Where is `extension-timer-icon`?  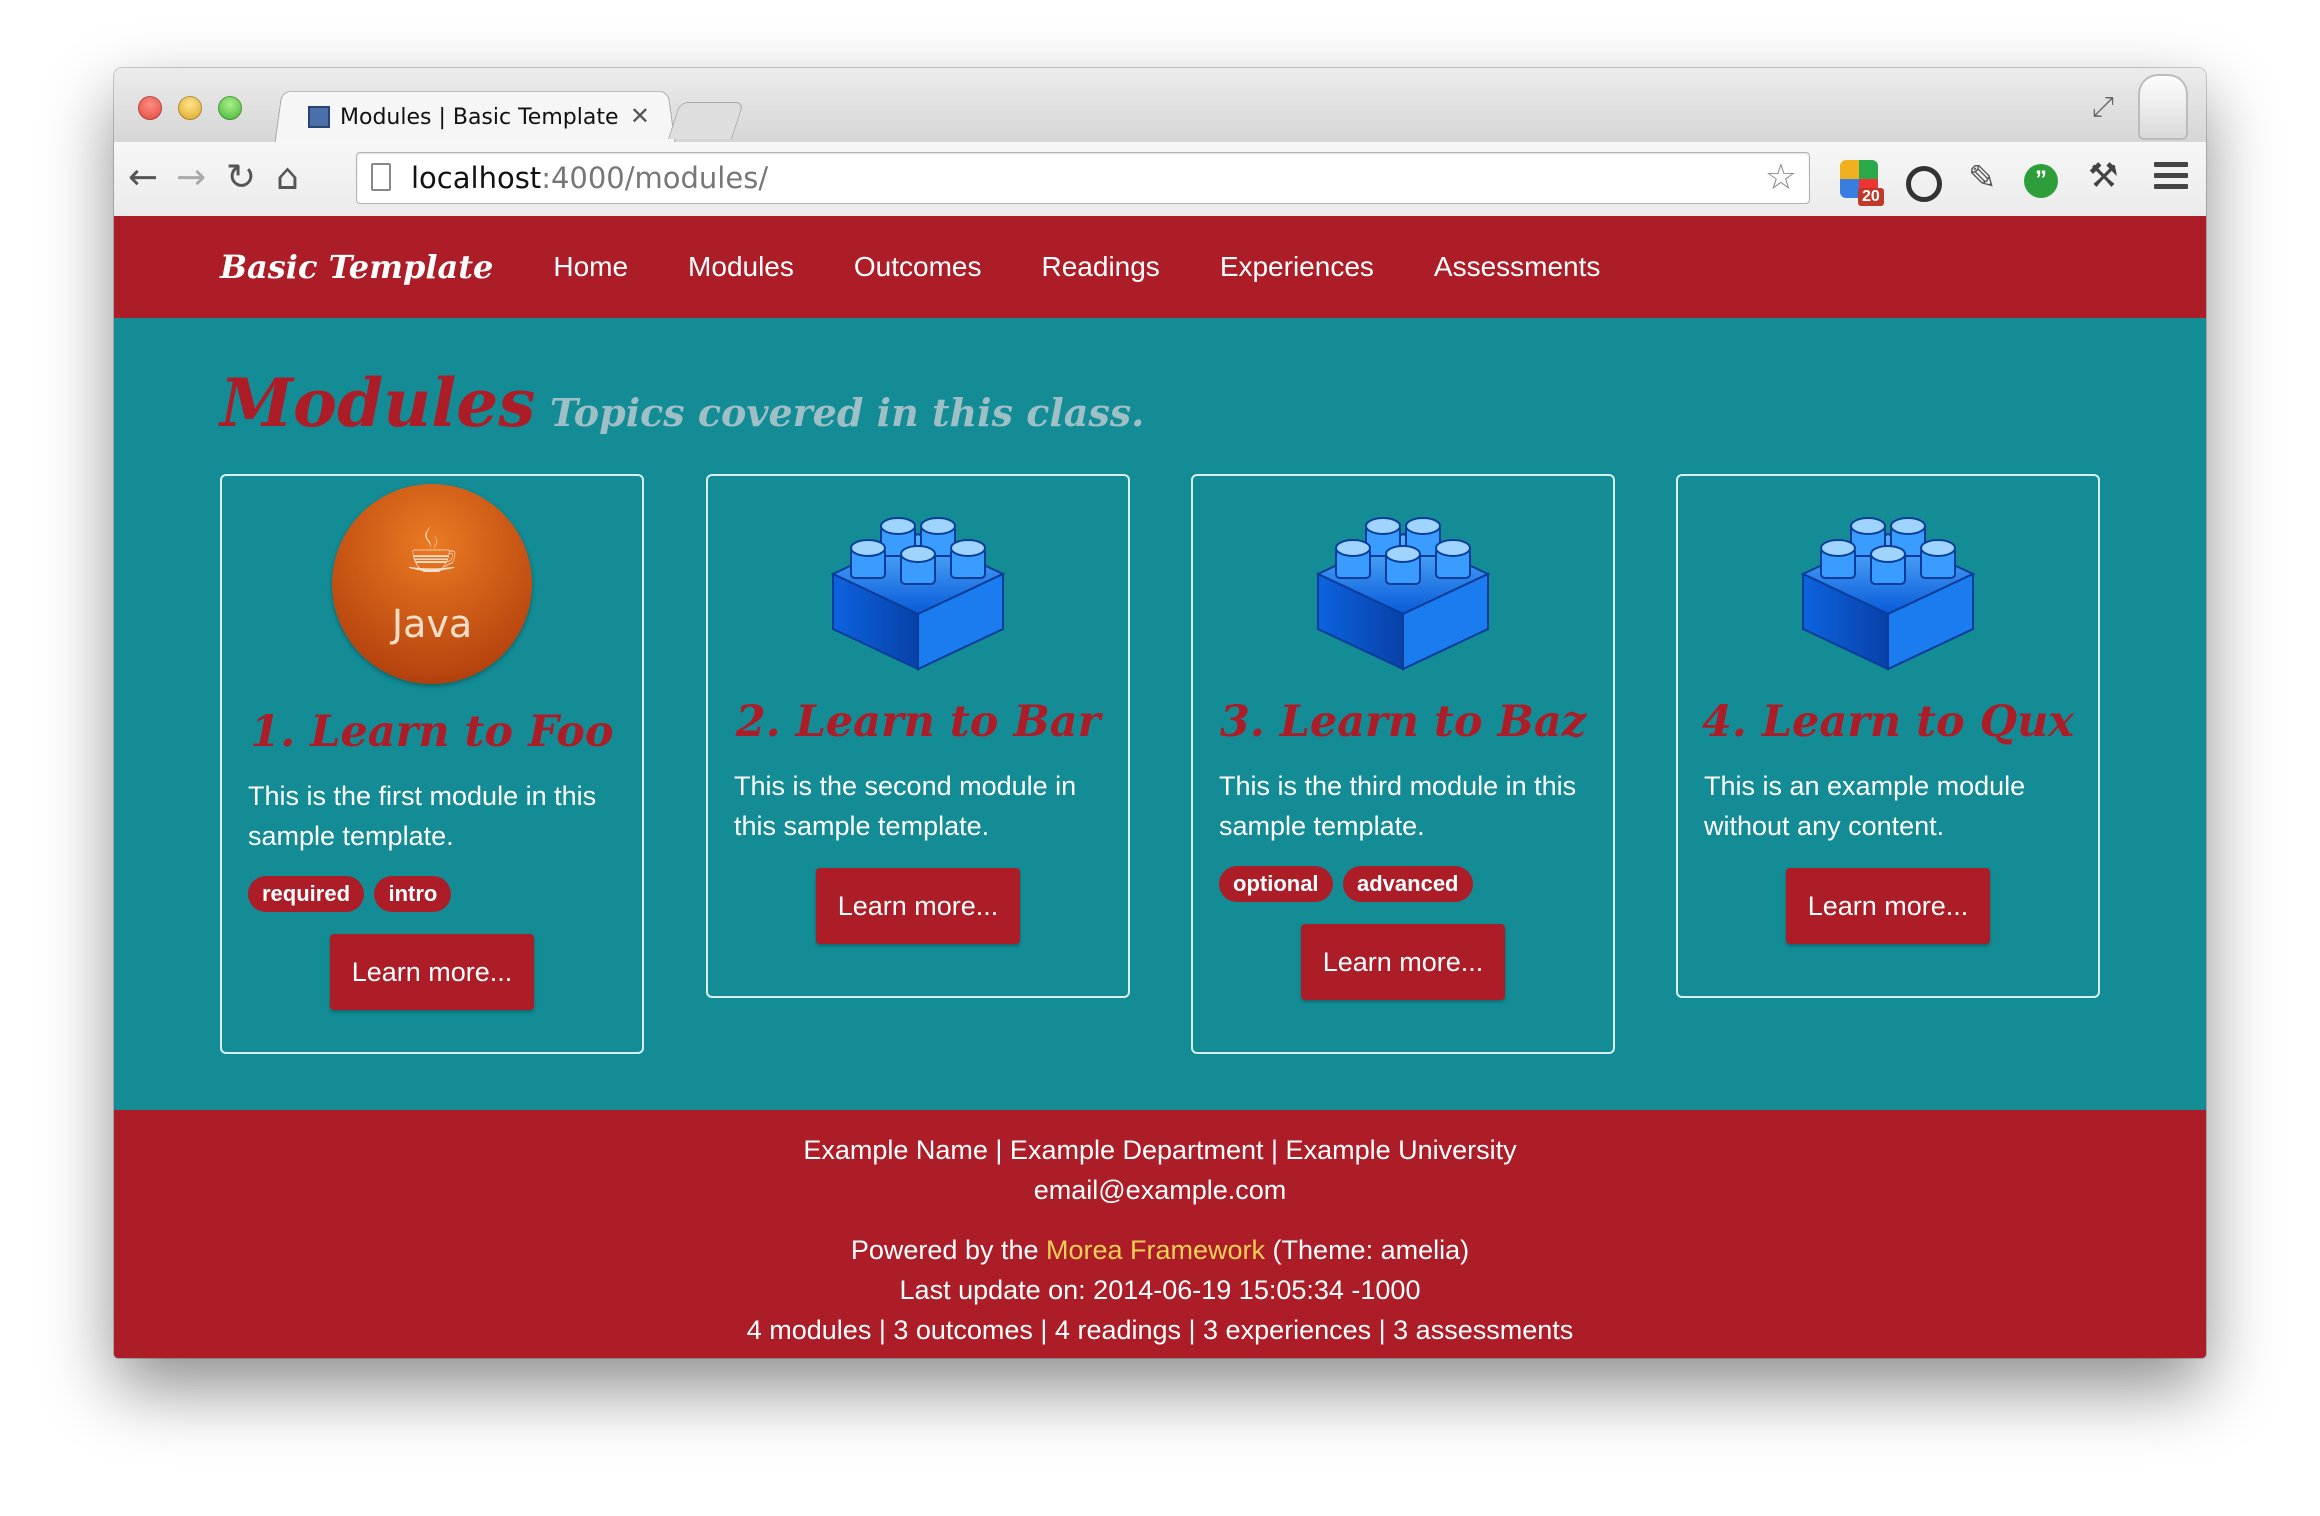
extension-timer-icon is located at coordinates (1924, 184).